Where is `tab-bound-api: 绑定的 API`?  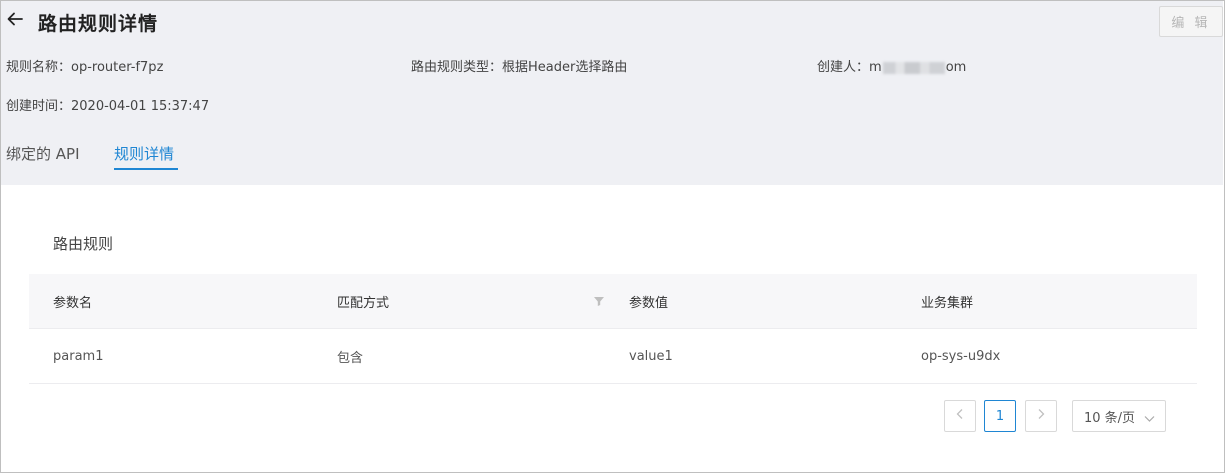
tab-bound-api: 绑定的 API is located at coordinates (43, 153).